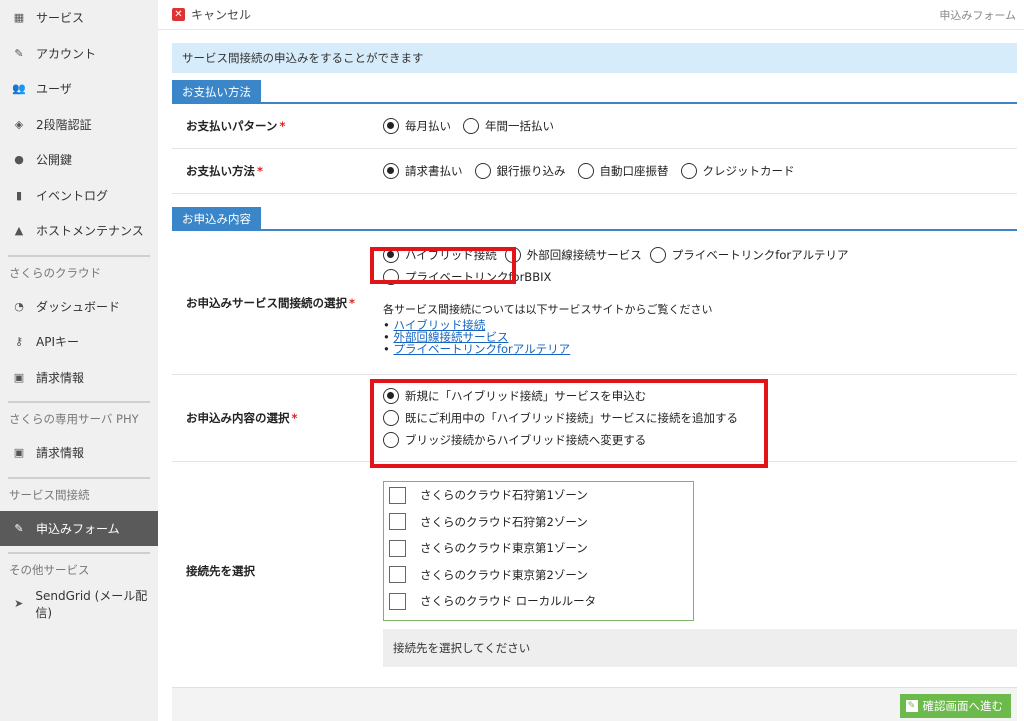 The width and height of the screenshot is (1024, 721). I want to click on payment-section-header: お支払い方法, so click(594, 92).